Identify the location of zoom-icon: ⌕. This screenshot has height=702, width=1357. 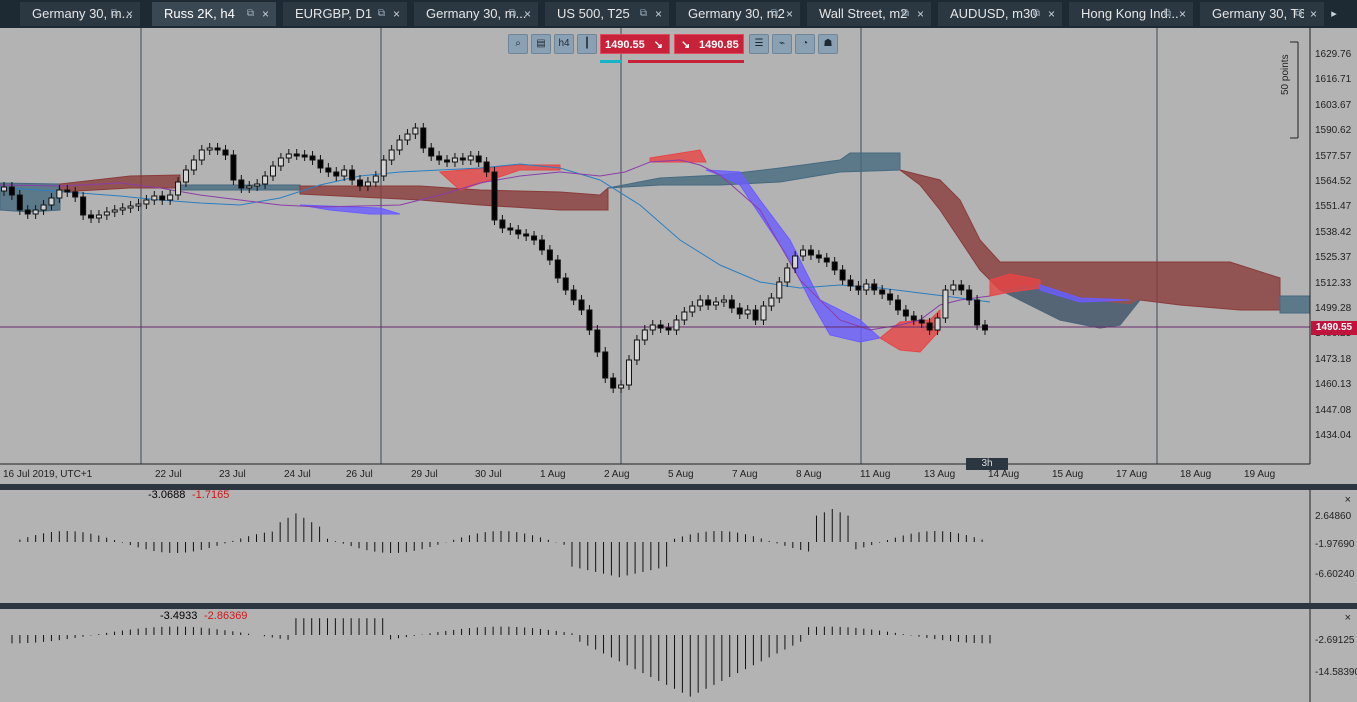
(518, 44).